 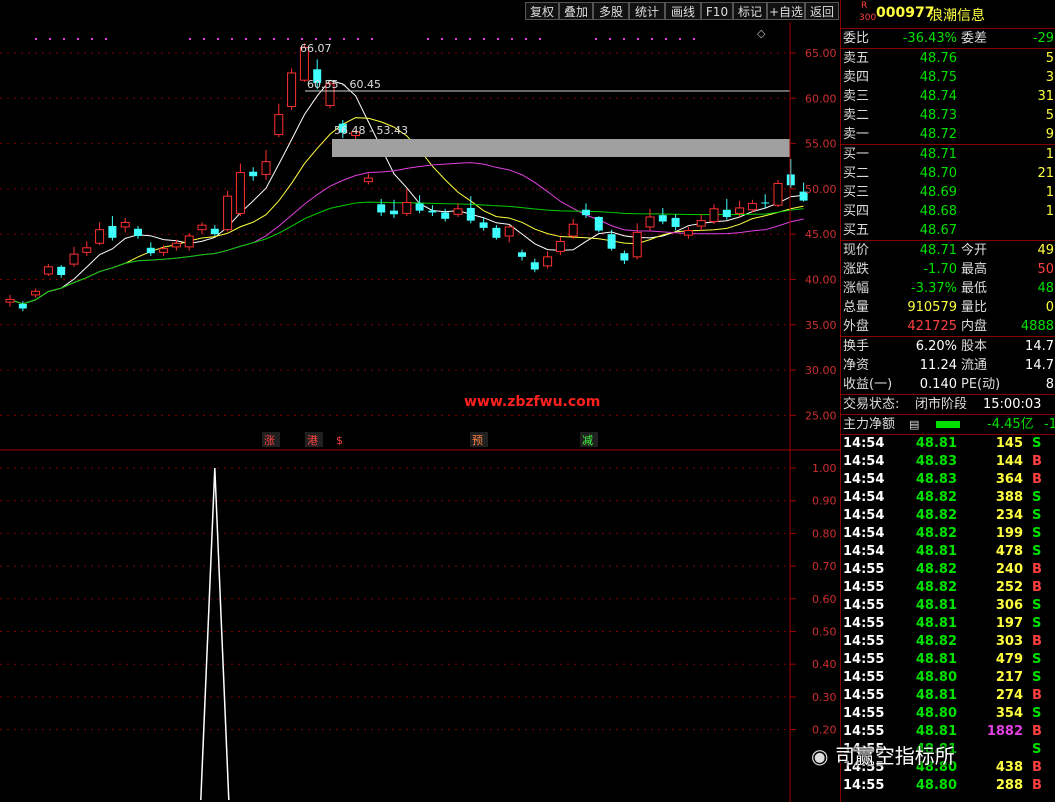 What do you see at coordinates (824, 501) in the screenshot?
I see `indicator-tick-label: 0.90` at bounding box center [824, 501].